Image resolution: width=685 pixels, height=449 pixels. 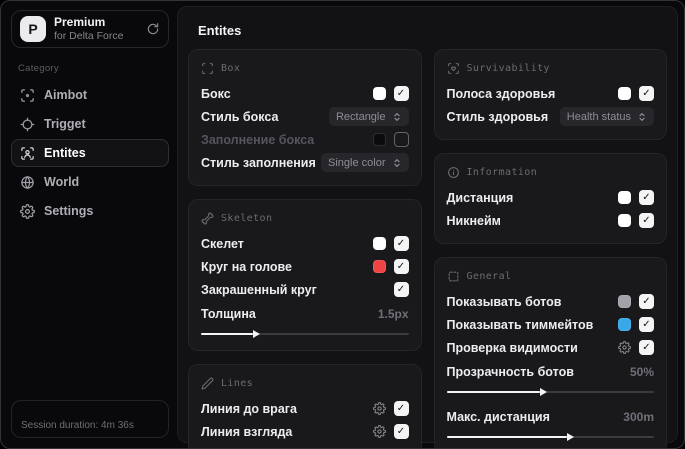 I want to click on chevrons-up-down-icon, so click(x=397, y=163).